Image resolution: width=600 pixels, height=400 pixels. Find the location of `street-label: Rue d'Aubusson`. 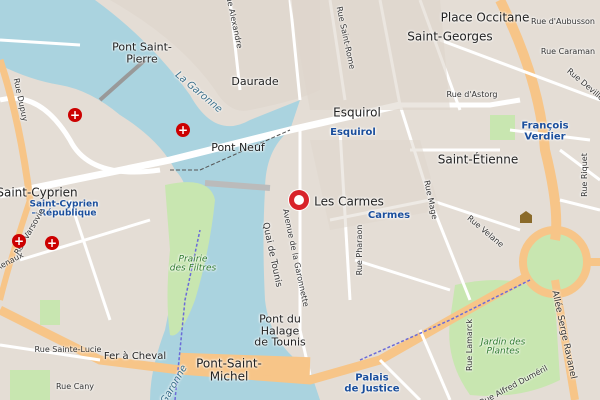

street-label: Rue d'Aubusson is located at coordinates (563, 21).